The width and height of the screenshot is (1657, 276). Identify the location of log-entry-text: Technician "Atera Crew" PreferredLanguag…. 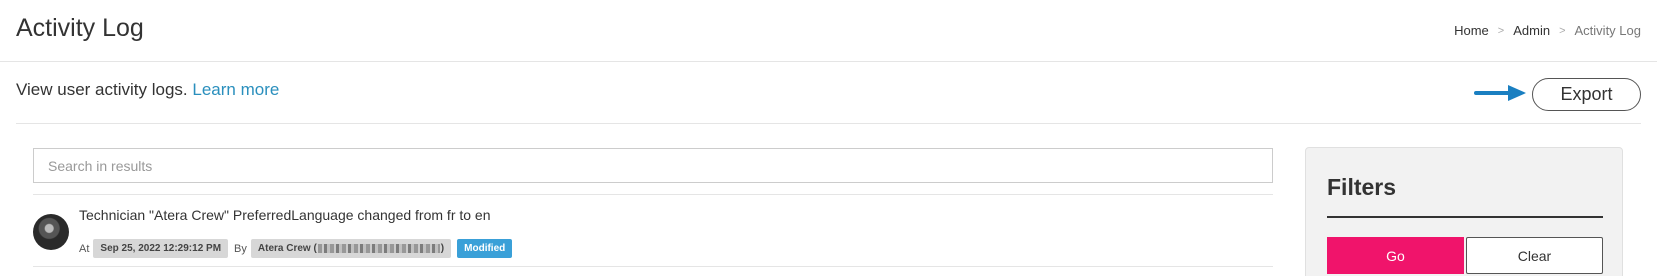
(285, 215).